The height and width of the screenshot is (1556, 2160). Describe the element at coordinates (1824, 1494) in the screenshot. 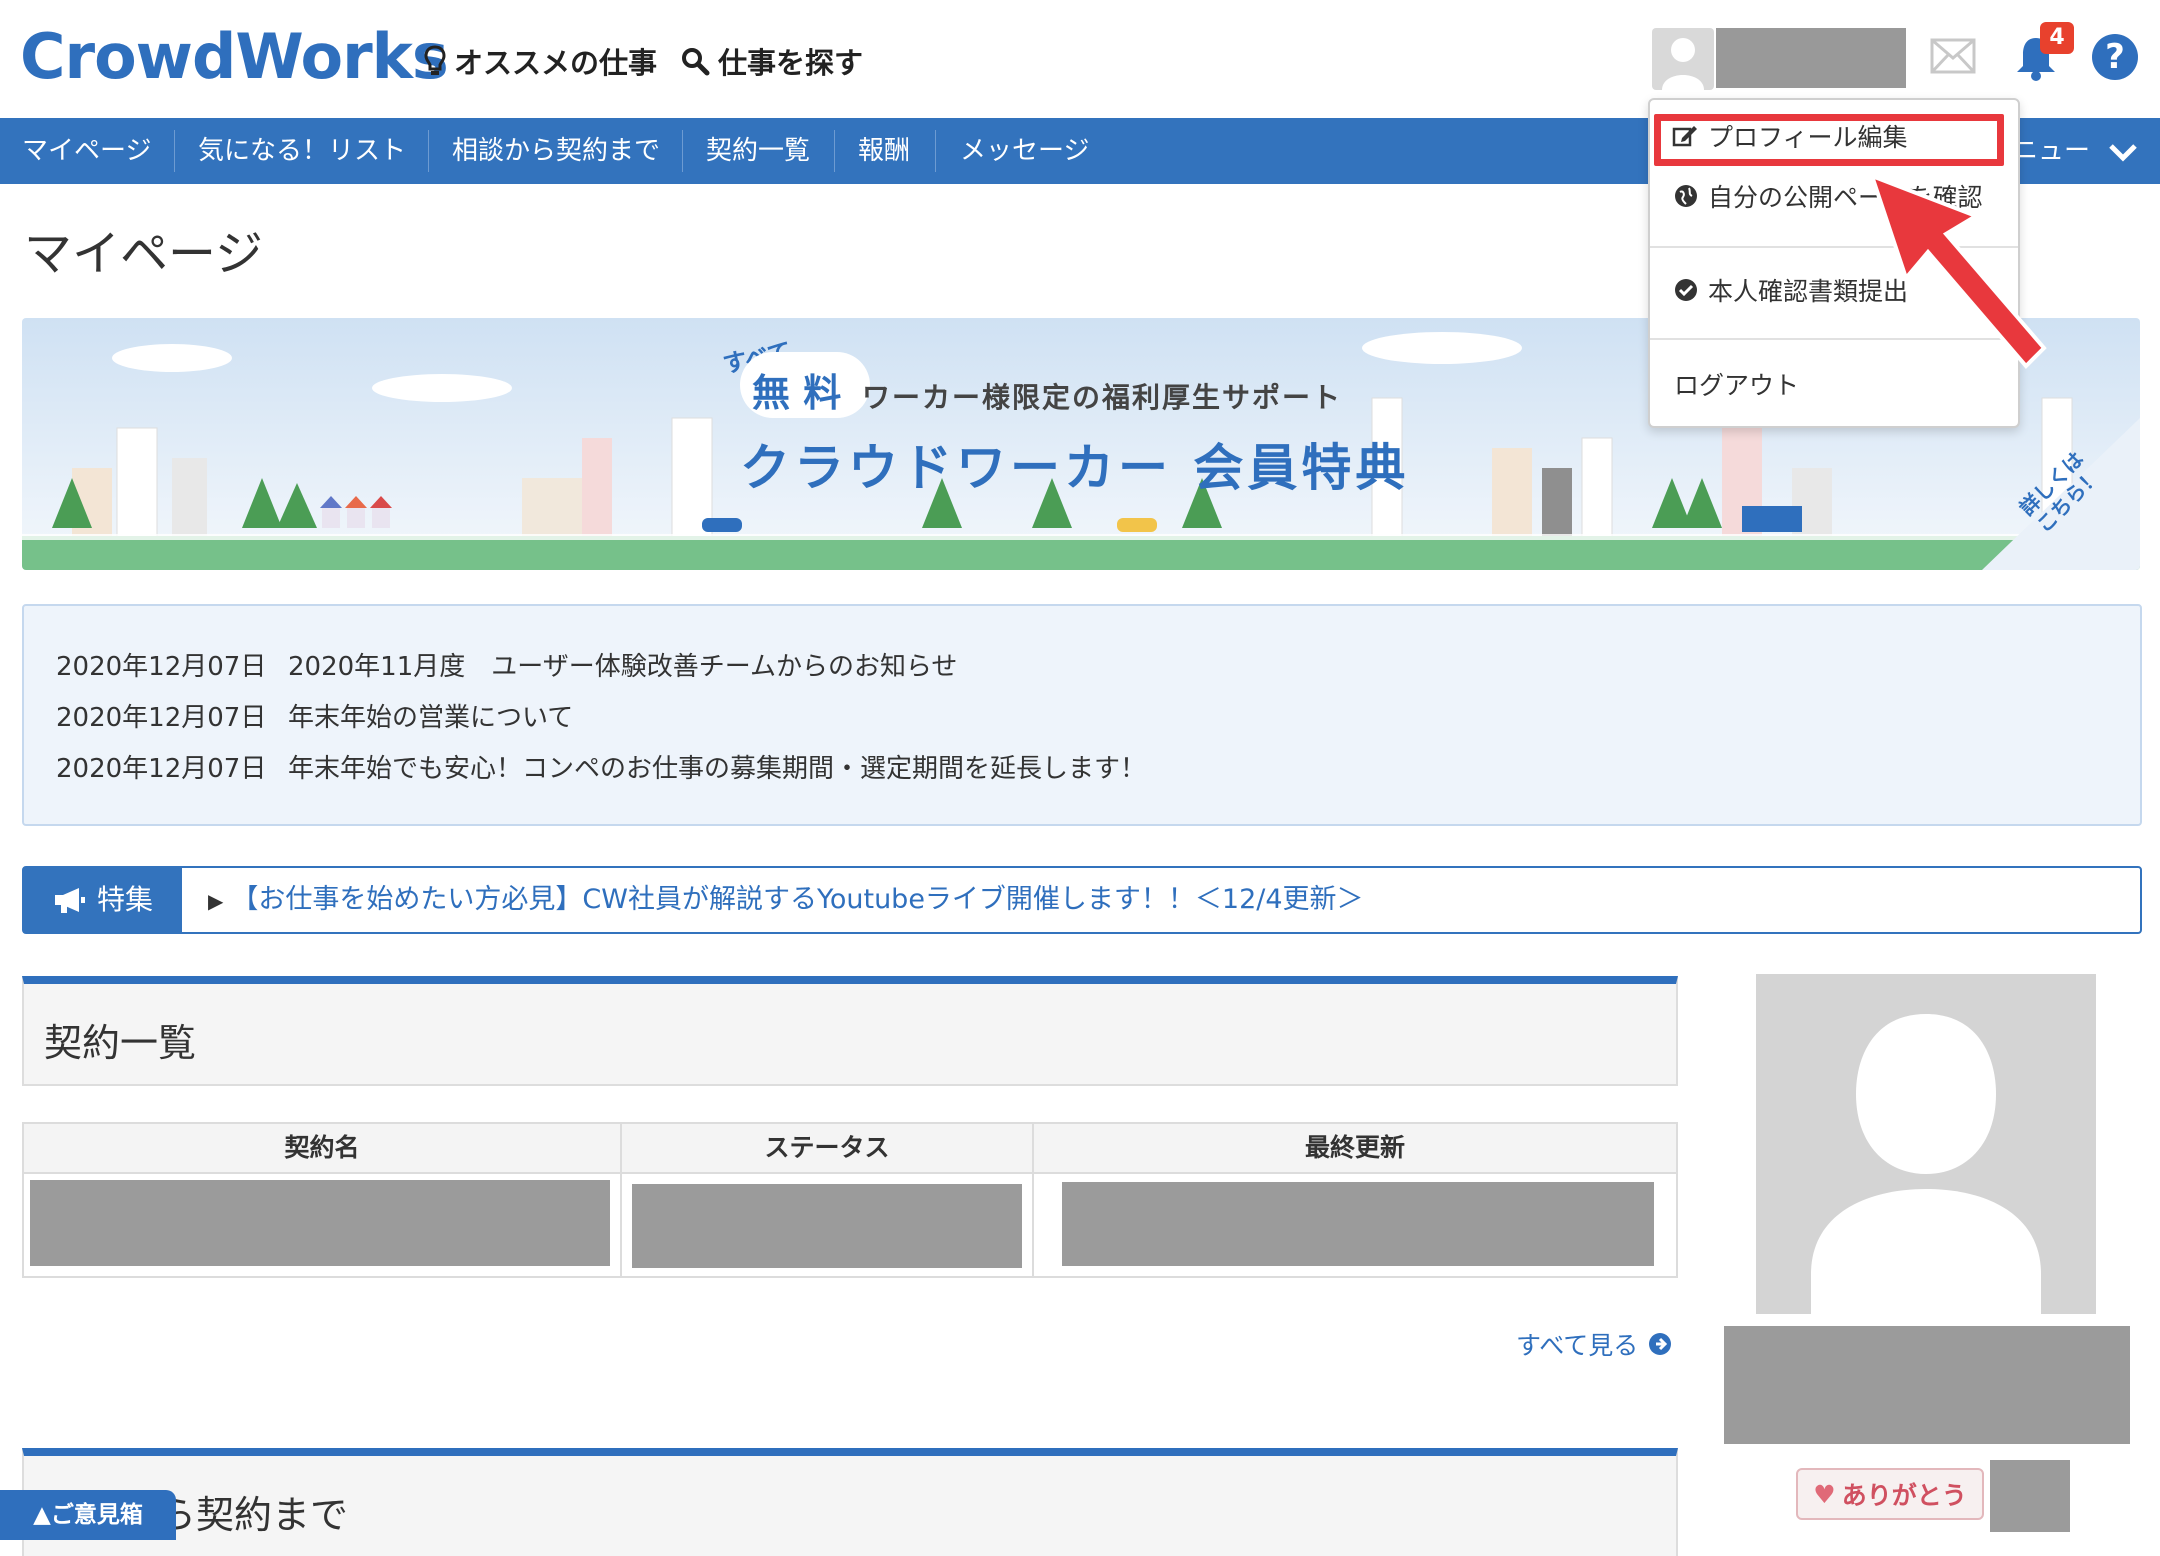

I see `heart-icon: ♥` at that location.